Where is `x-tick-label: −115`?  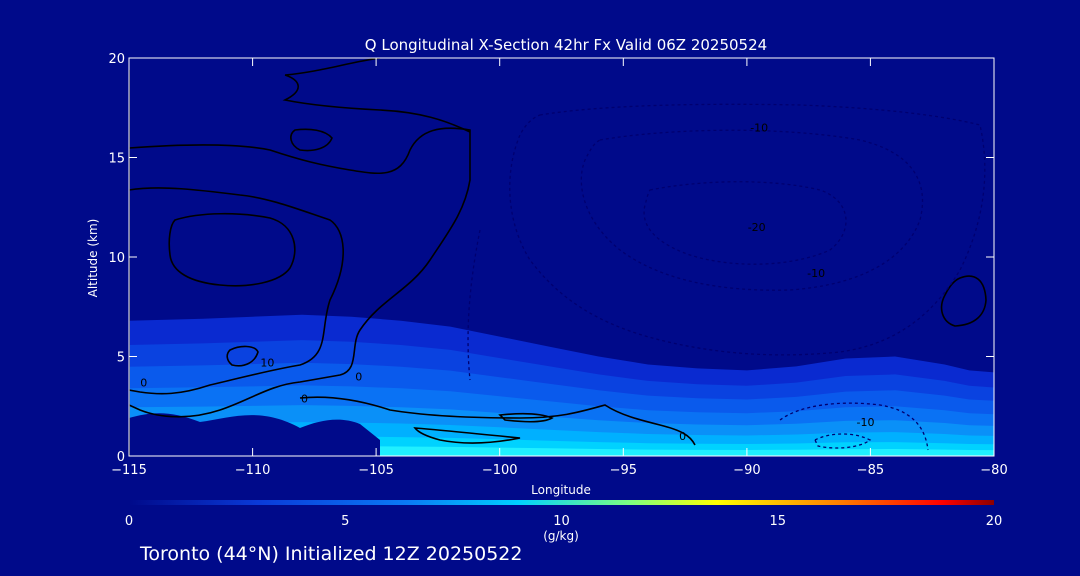
x-tick-label: −115 is located at coordinates (129, 470).